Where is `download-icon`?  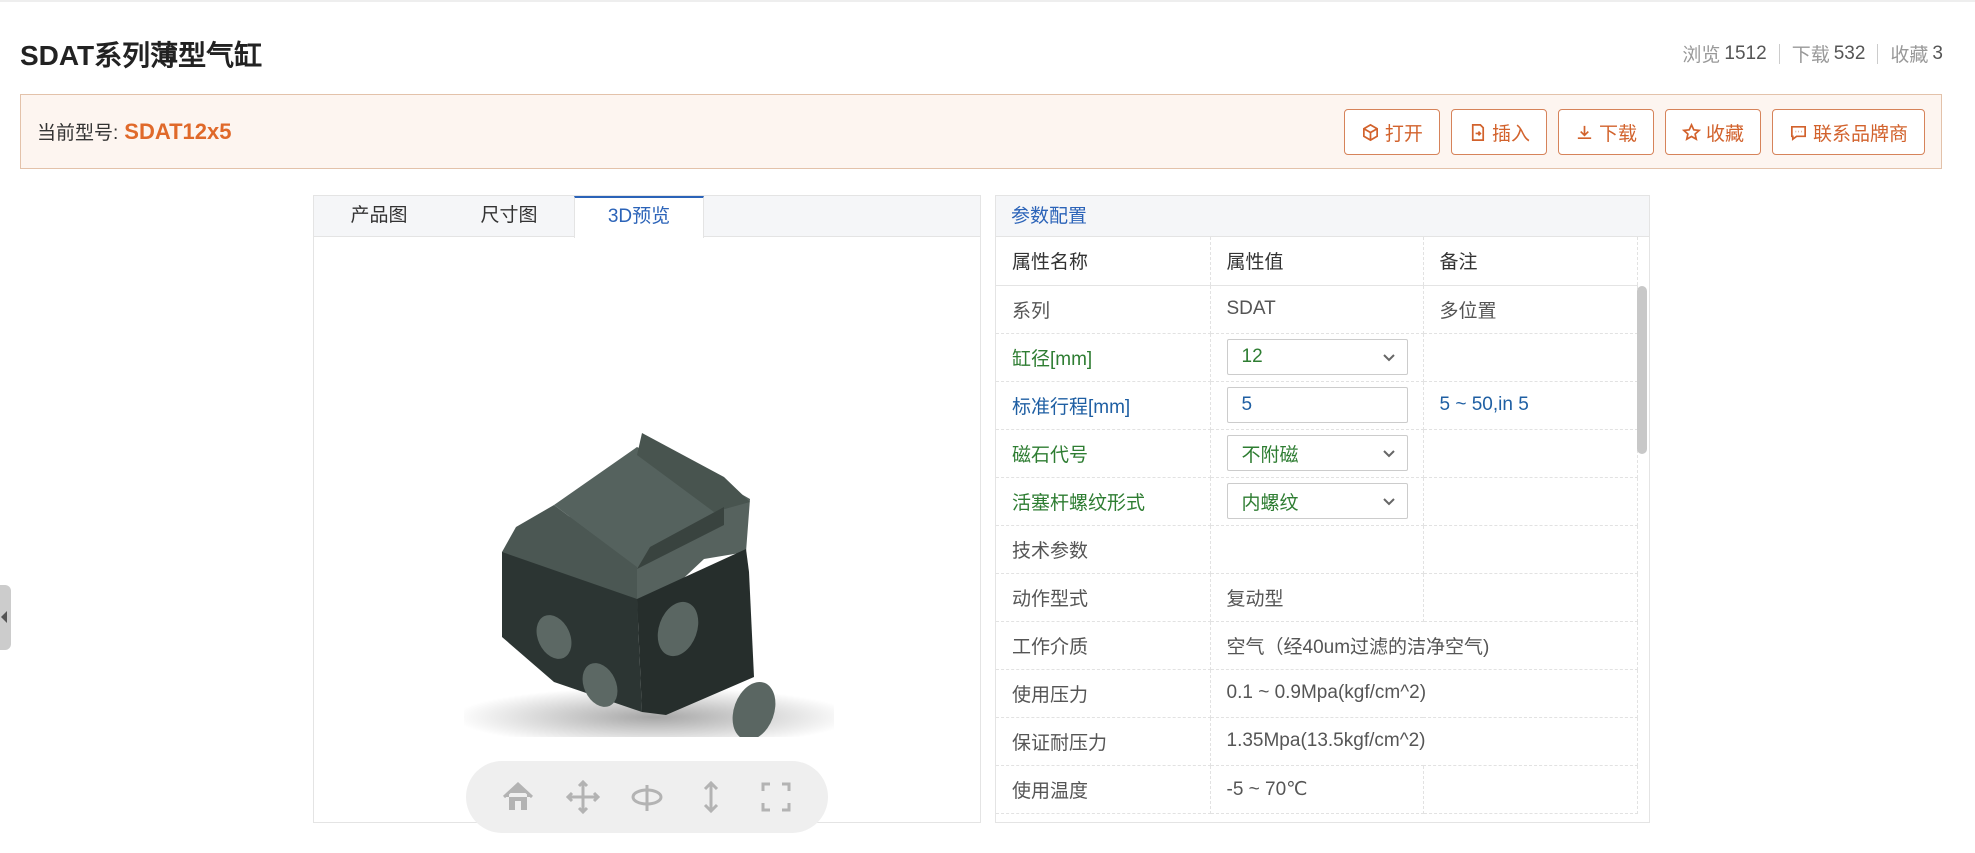
download-icon is located at coordinates (1584, 132).